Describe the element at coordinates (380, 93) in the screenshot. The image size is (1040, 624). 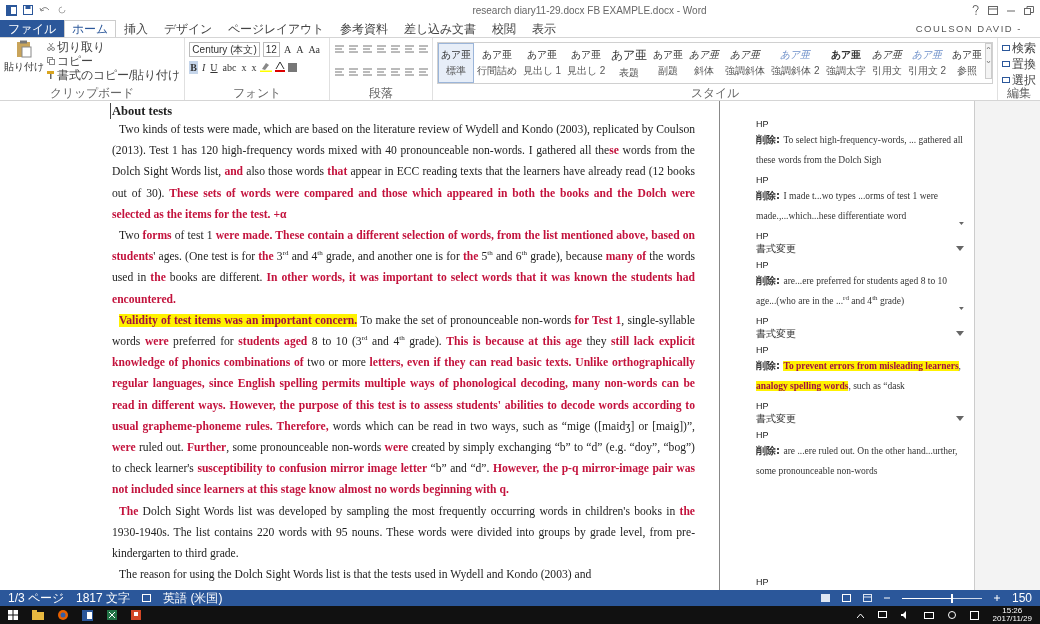
I see `group-label: 段落` at that location.